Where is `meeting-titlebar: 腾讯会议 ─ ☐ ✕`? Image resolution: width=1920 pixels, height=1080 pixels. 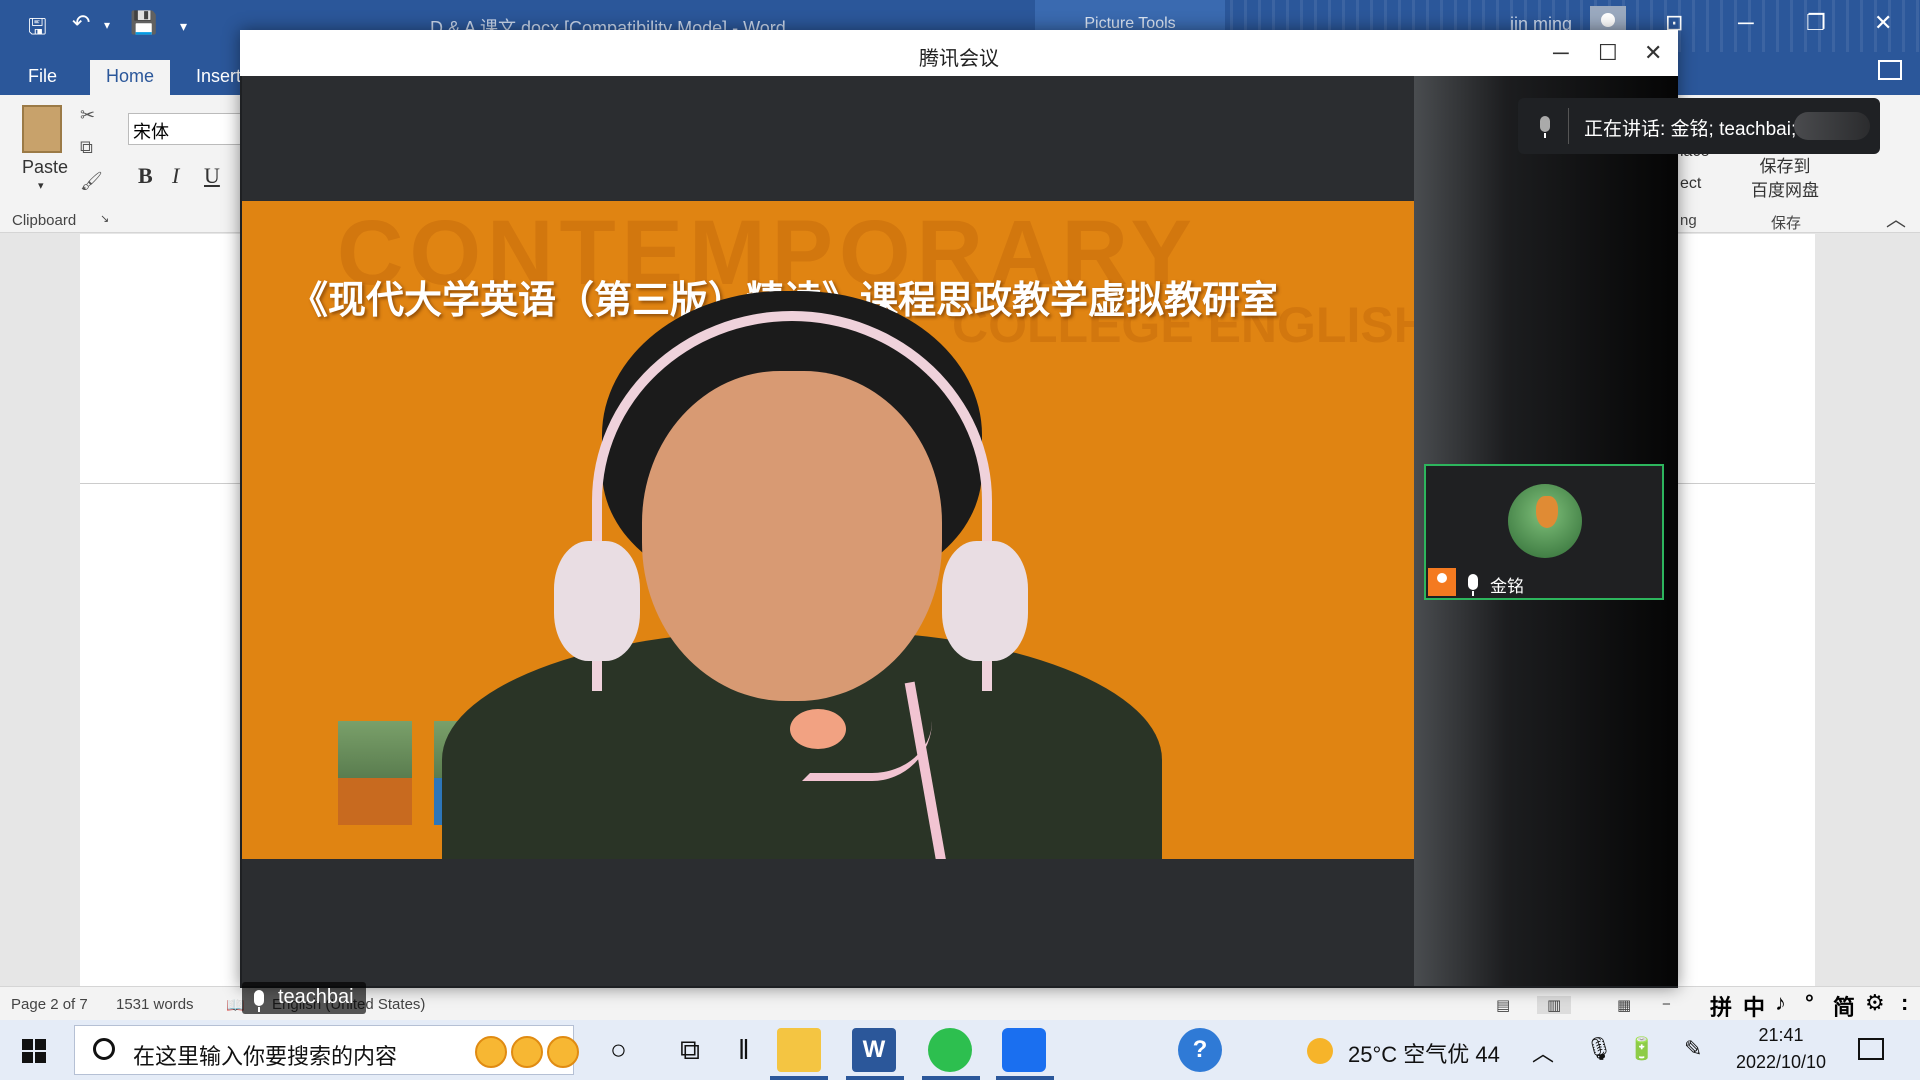 meeting-titlebar: 腾讯会议 ─ ☐ ✕ is located at coordinates (959, 53).